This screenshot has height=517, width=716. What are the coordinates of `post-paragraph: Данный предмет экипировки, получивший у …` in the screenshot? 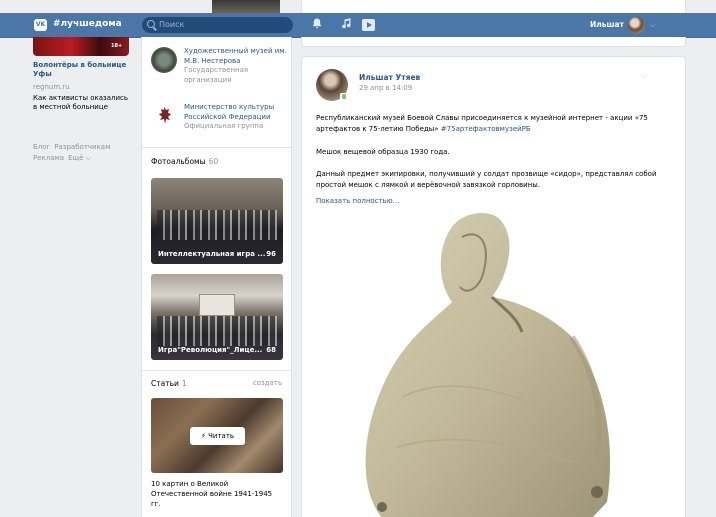 It's located at (486, 179).